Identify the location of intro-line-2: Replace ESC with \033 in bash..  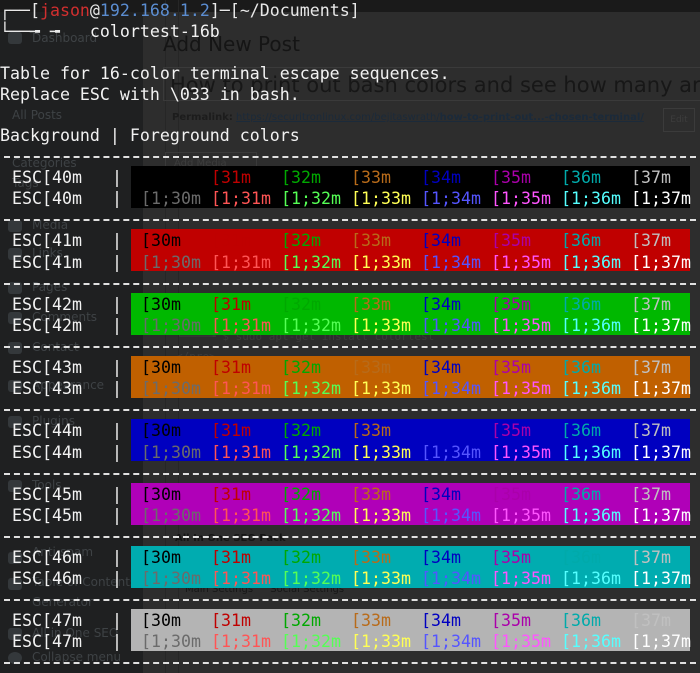
(150, 95).